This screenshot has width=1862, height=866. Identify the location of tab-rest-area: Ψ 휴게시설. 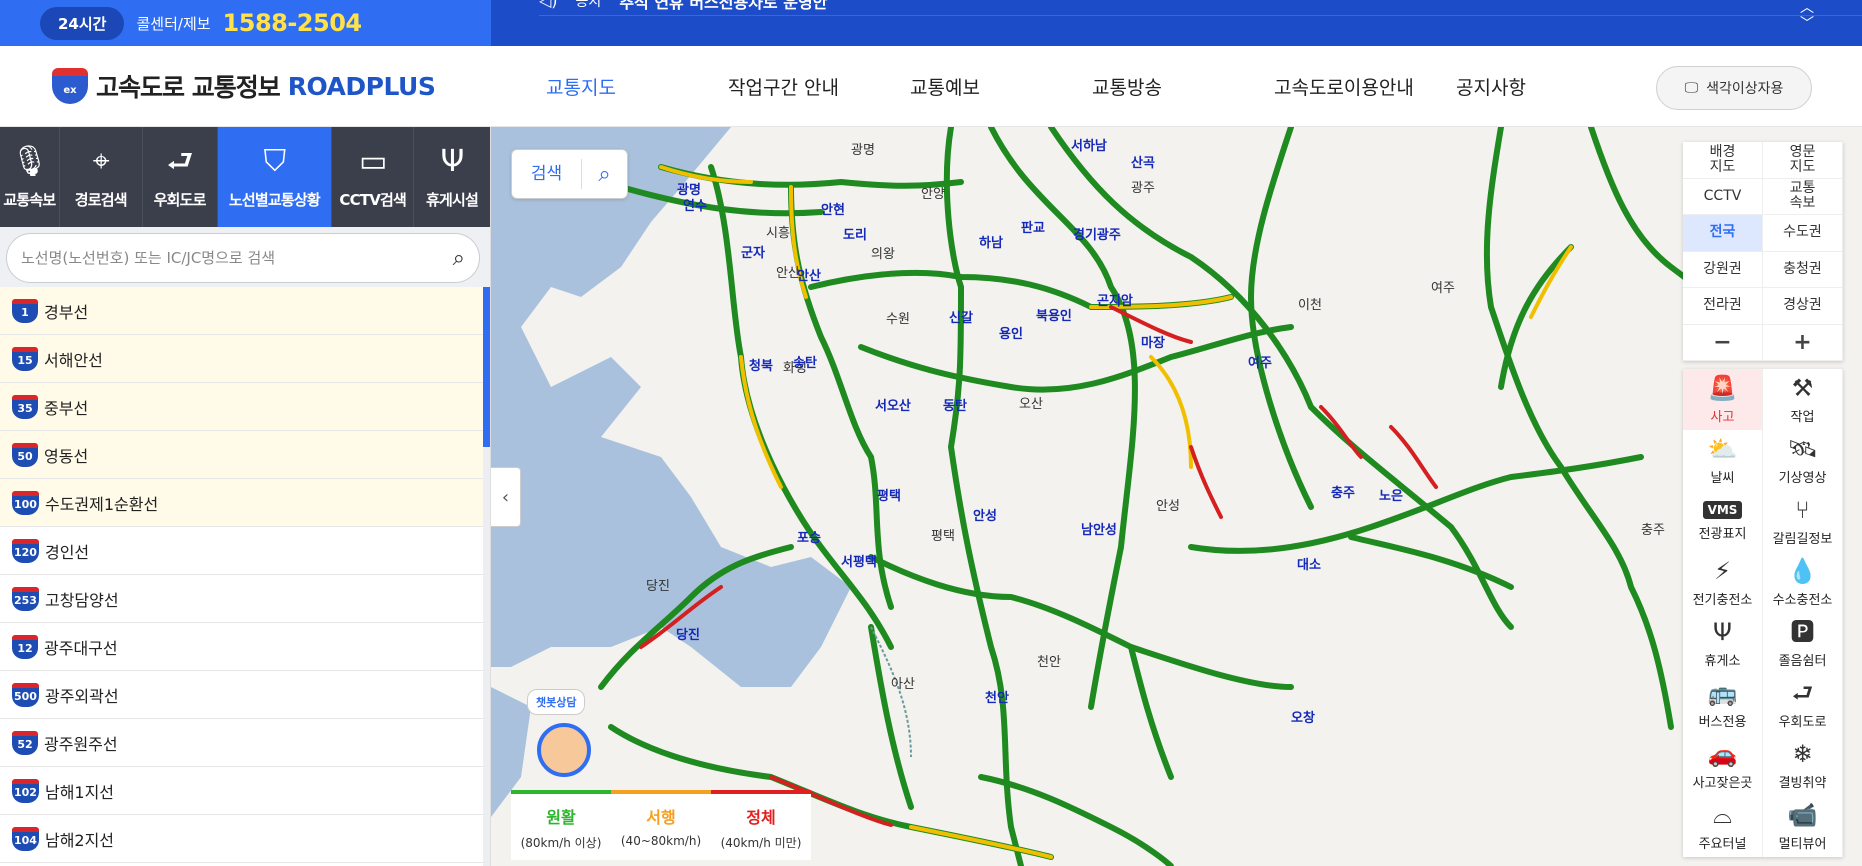
(452, 177).